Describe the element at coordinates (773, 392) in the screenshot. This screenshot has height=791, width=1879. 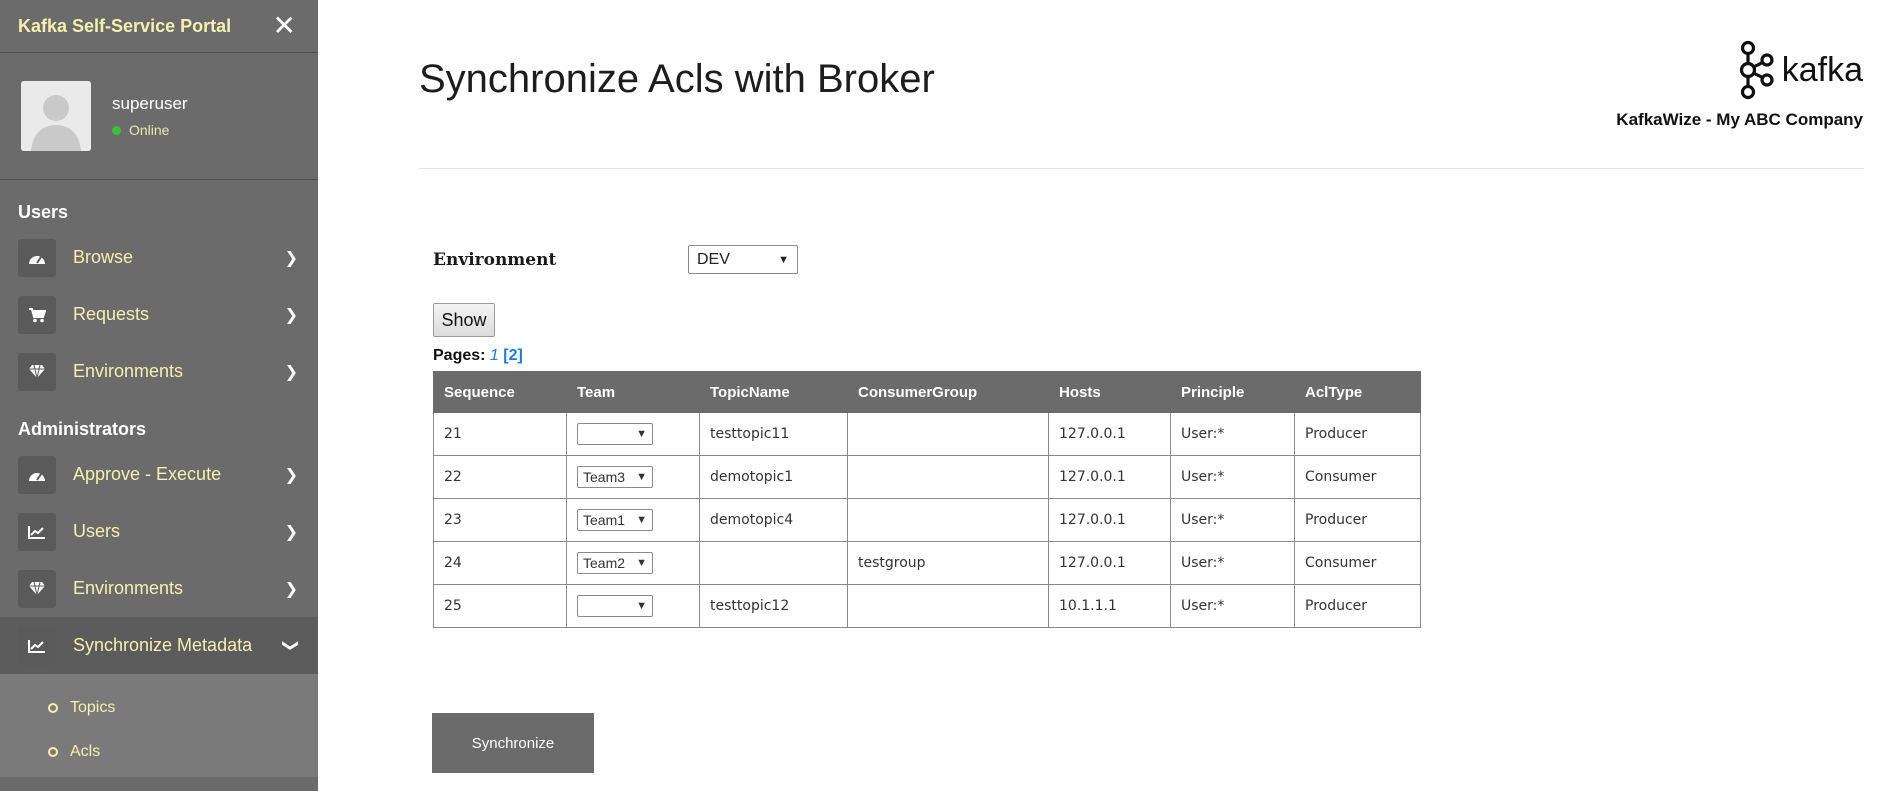
I see `column-header: TopicName` at that location.